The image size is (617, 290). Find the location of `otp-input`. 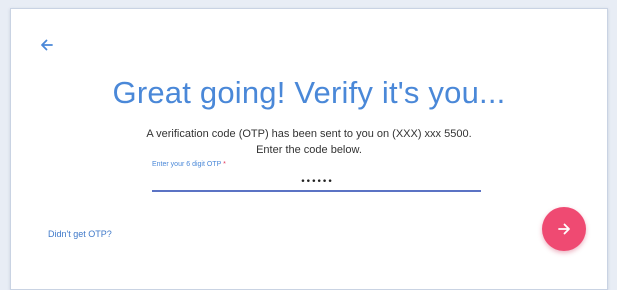

otp-input is located at coordinates (316, 183).